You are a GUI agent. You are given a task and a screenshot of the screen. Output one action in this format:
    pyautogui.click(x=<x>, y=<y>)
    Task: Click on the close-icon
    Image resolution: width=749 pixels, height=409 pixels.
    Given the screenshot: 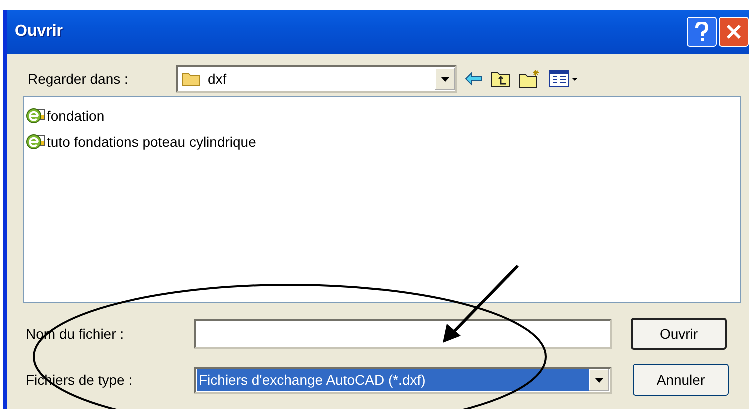 What is the action you would take?
    pyautogui.click(x=734, y=32)
    